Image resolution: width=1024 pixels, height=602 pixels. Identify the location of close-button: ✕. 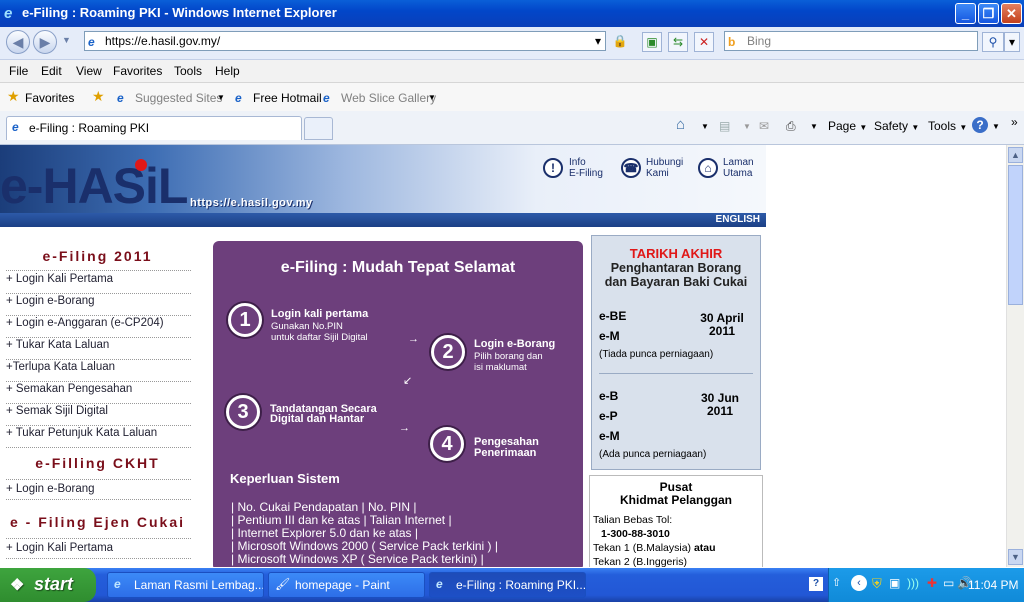
(1011, 13).